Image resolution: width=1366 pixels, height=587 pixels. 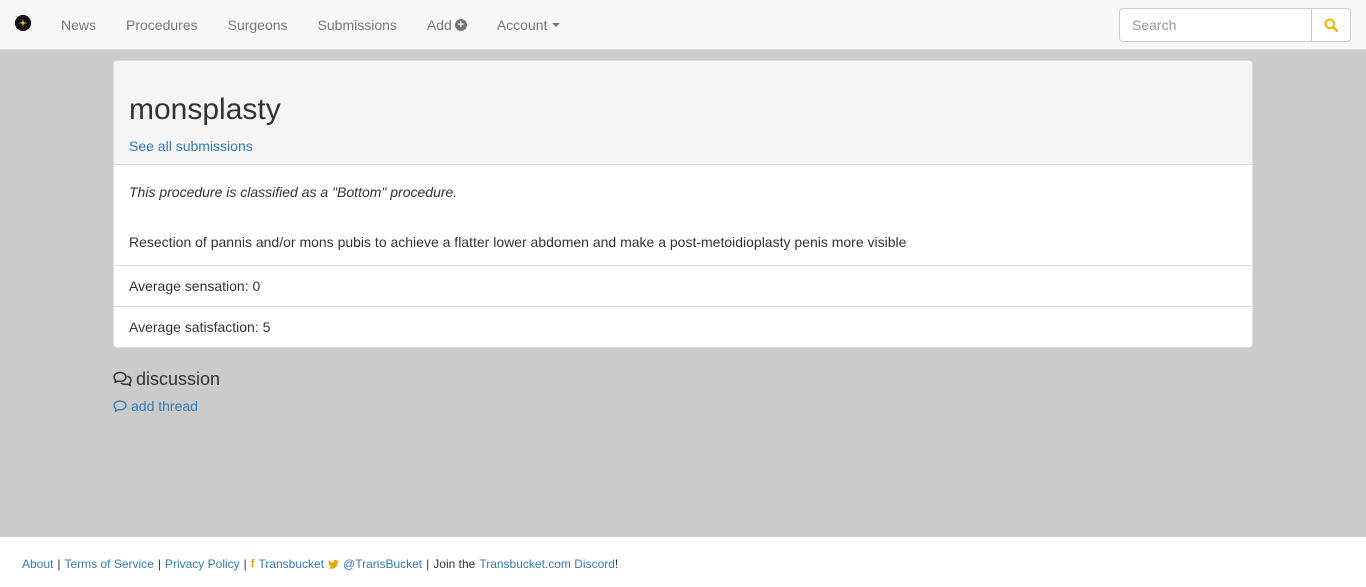 I want to click on twitter-icon, so click(x=333, y=564).